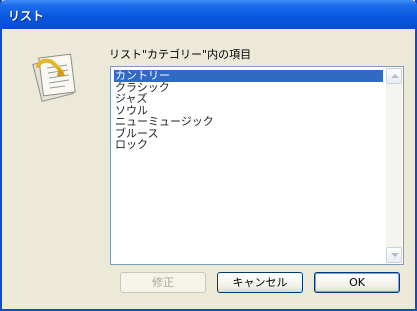 Image resolution: width=417 pixels, height=311 pixels. Describe the element at coordinates (260, 282) in the screenshot. I see `cancel-button: キャンセル` at that location.